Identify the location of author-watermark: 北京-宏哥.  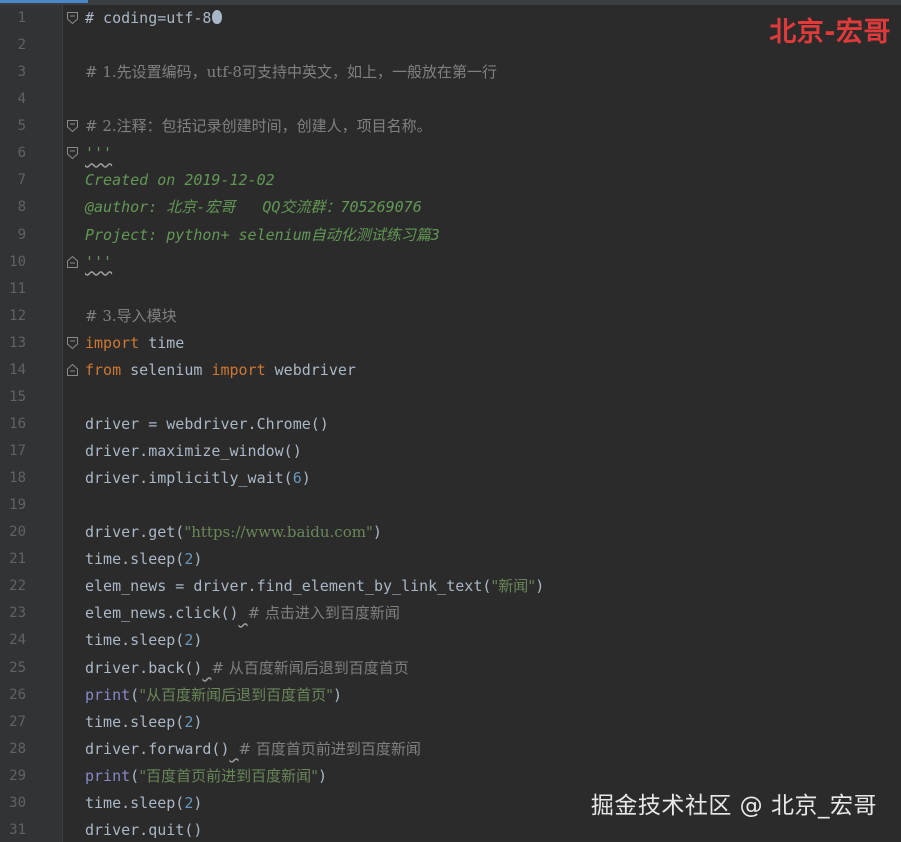
(830, 32).